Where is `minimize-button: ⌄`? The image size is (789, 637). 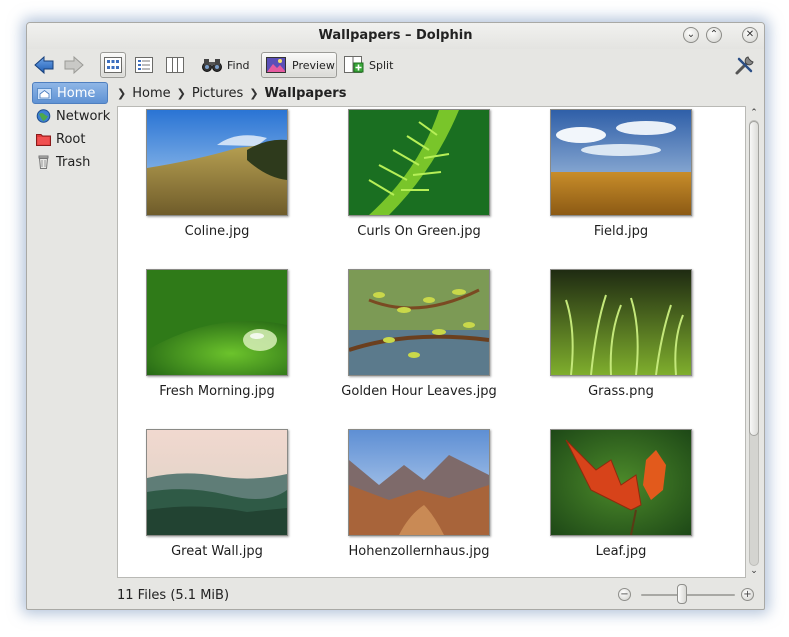
minimize-button: ⌄ is located at coordinates (691, 35).